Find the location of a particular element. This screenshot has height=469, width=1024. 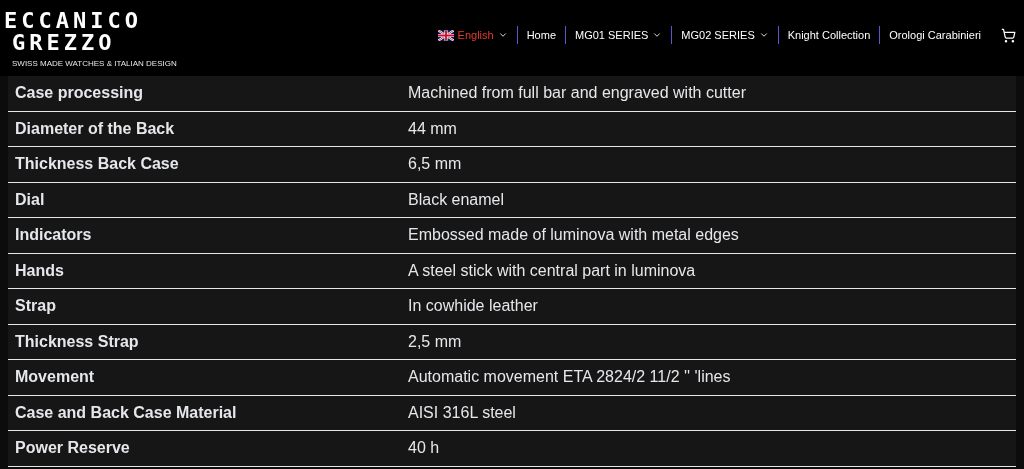

spec-label: Hands is located at coordinates (39, 270).